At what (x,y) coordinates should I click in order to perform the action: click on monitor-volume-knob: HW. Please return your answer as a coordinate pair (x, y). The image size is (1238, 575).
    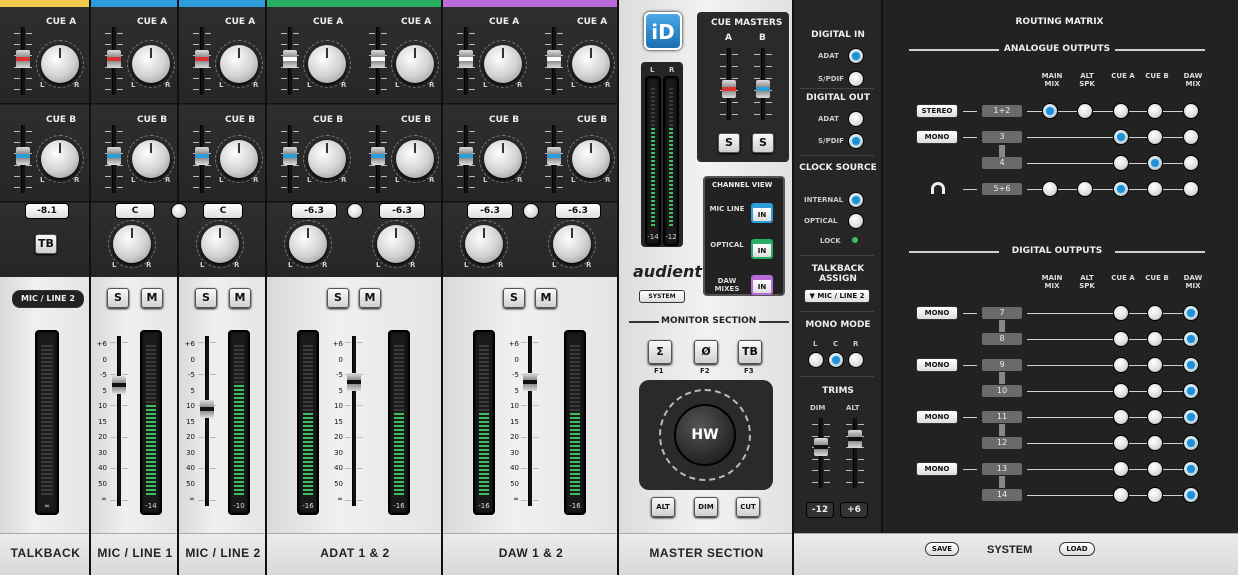
    Looking at the image, I should click on (705, 435).